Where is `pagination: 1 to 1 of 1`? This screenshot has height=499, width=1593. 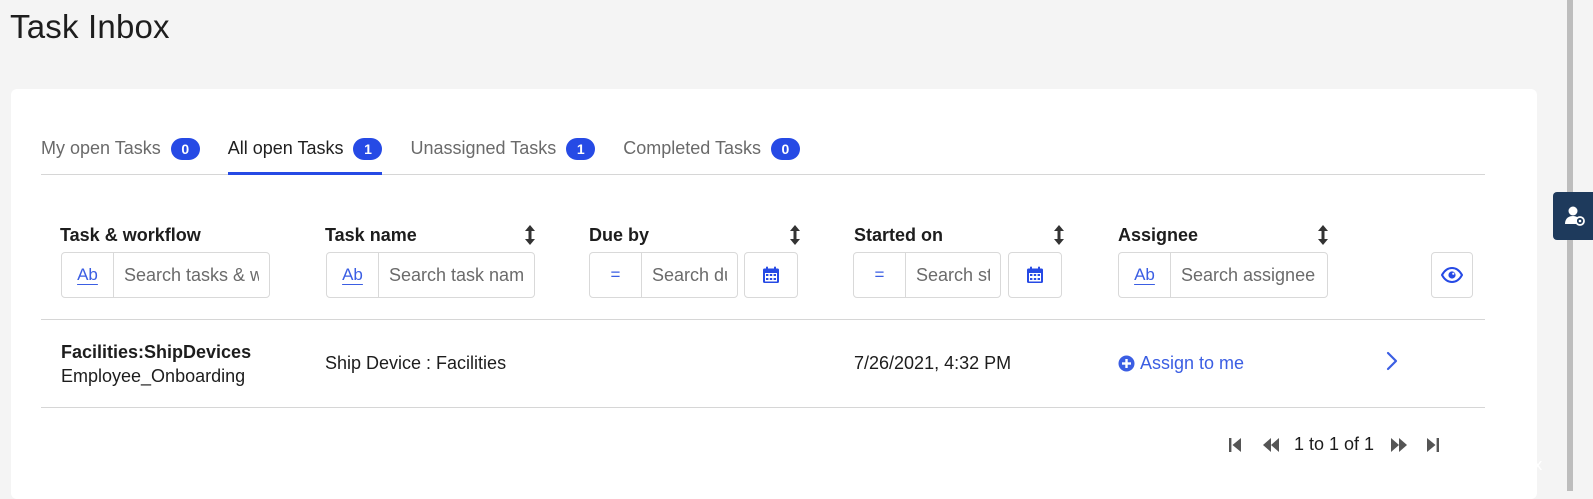 pagination: 1 to 1 of 1 is located at coordinates (1334, 444).